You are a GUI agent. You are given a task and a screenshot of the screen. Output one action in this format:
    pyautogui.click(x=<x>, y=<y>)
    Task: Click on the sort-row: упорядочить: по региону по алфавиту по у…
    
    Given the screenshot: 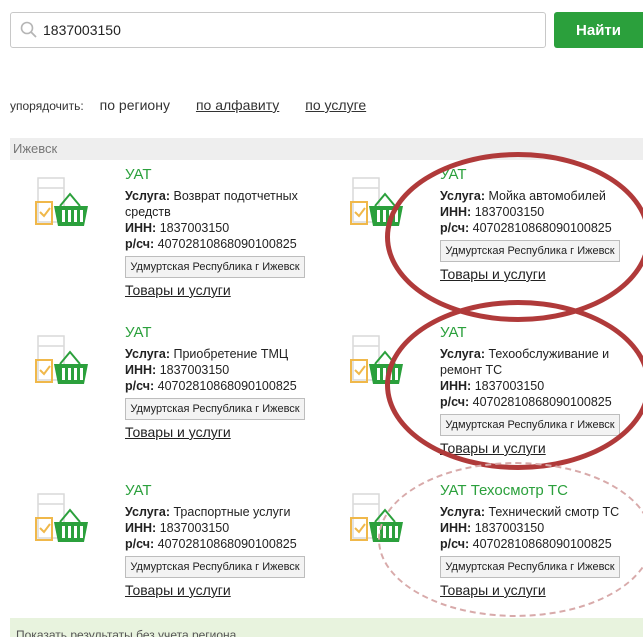 What is the action you would take?
    pyautogui.click(x=201, y=105)
    